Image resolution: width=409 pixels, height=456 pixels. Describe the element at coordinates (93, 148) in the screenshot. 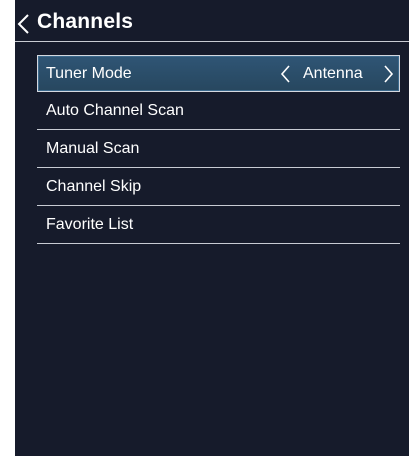

I see `menu-item-label: Manual Scan` at that location.